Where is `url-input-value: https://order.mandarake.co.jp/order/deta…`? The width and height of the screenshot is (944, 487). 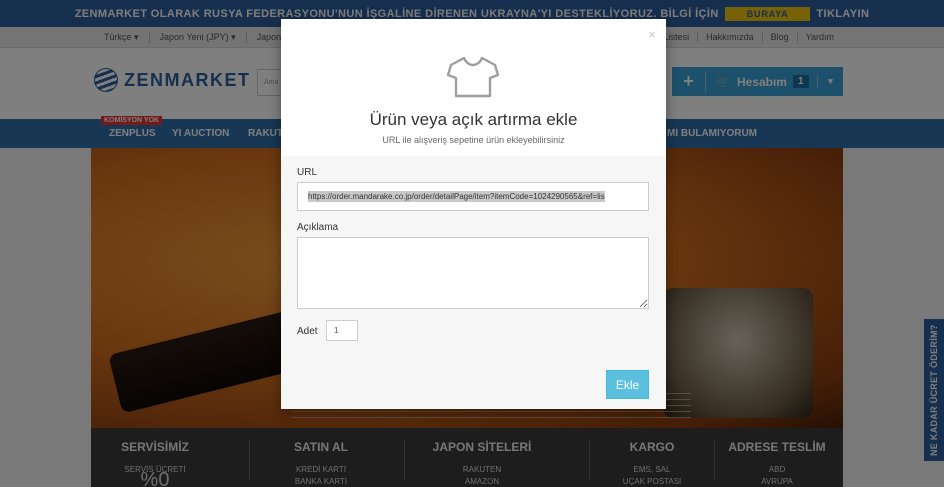
url-input-value: https://order.mandarake.co.jp/order/deta… is located at coordinates (456, 196).